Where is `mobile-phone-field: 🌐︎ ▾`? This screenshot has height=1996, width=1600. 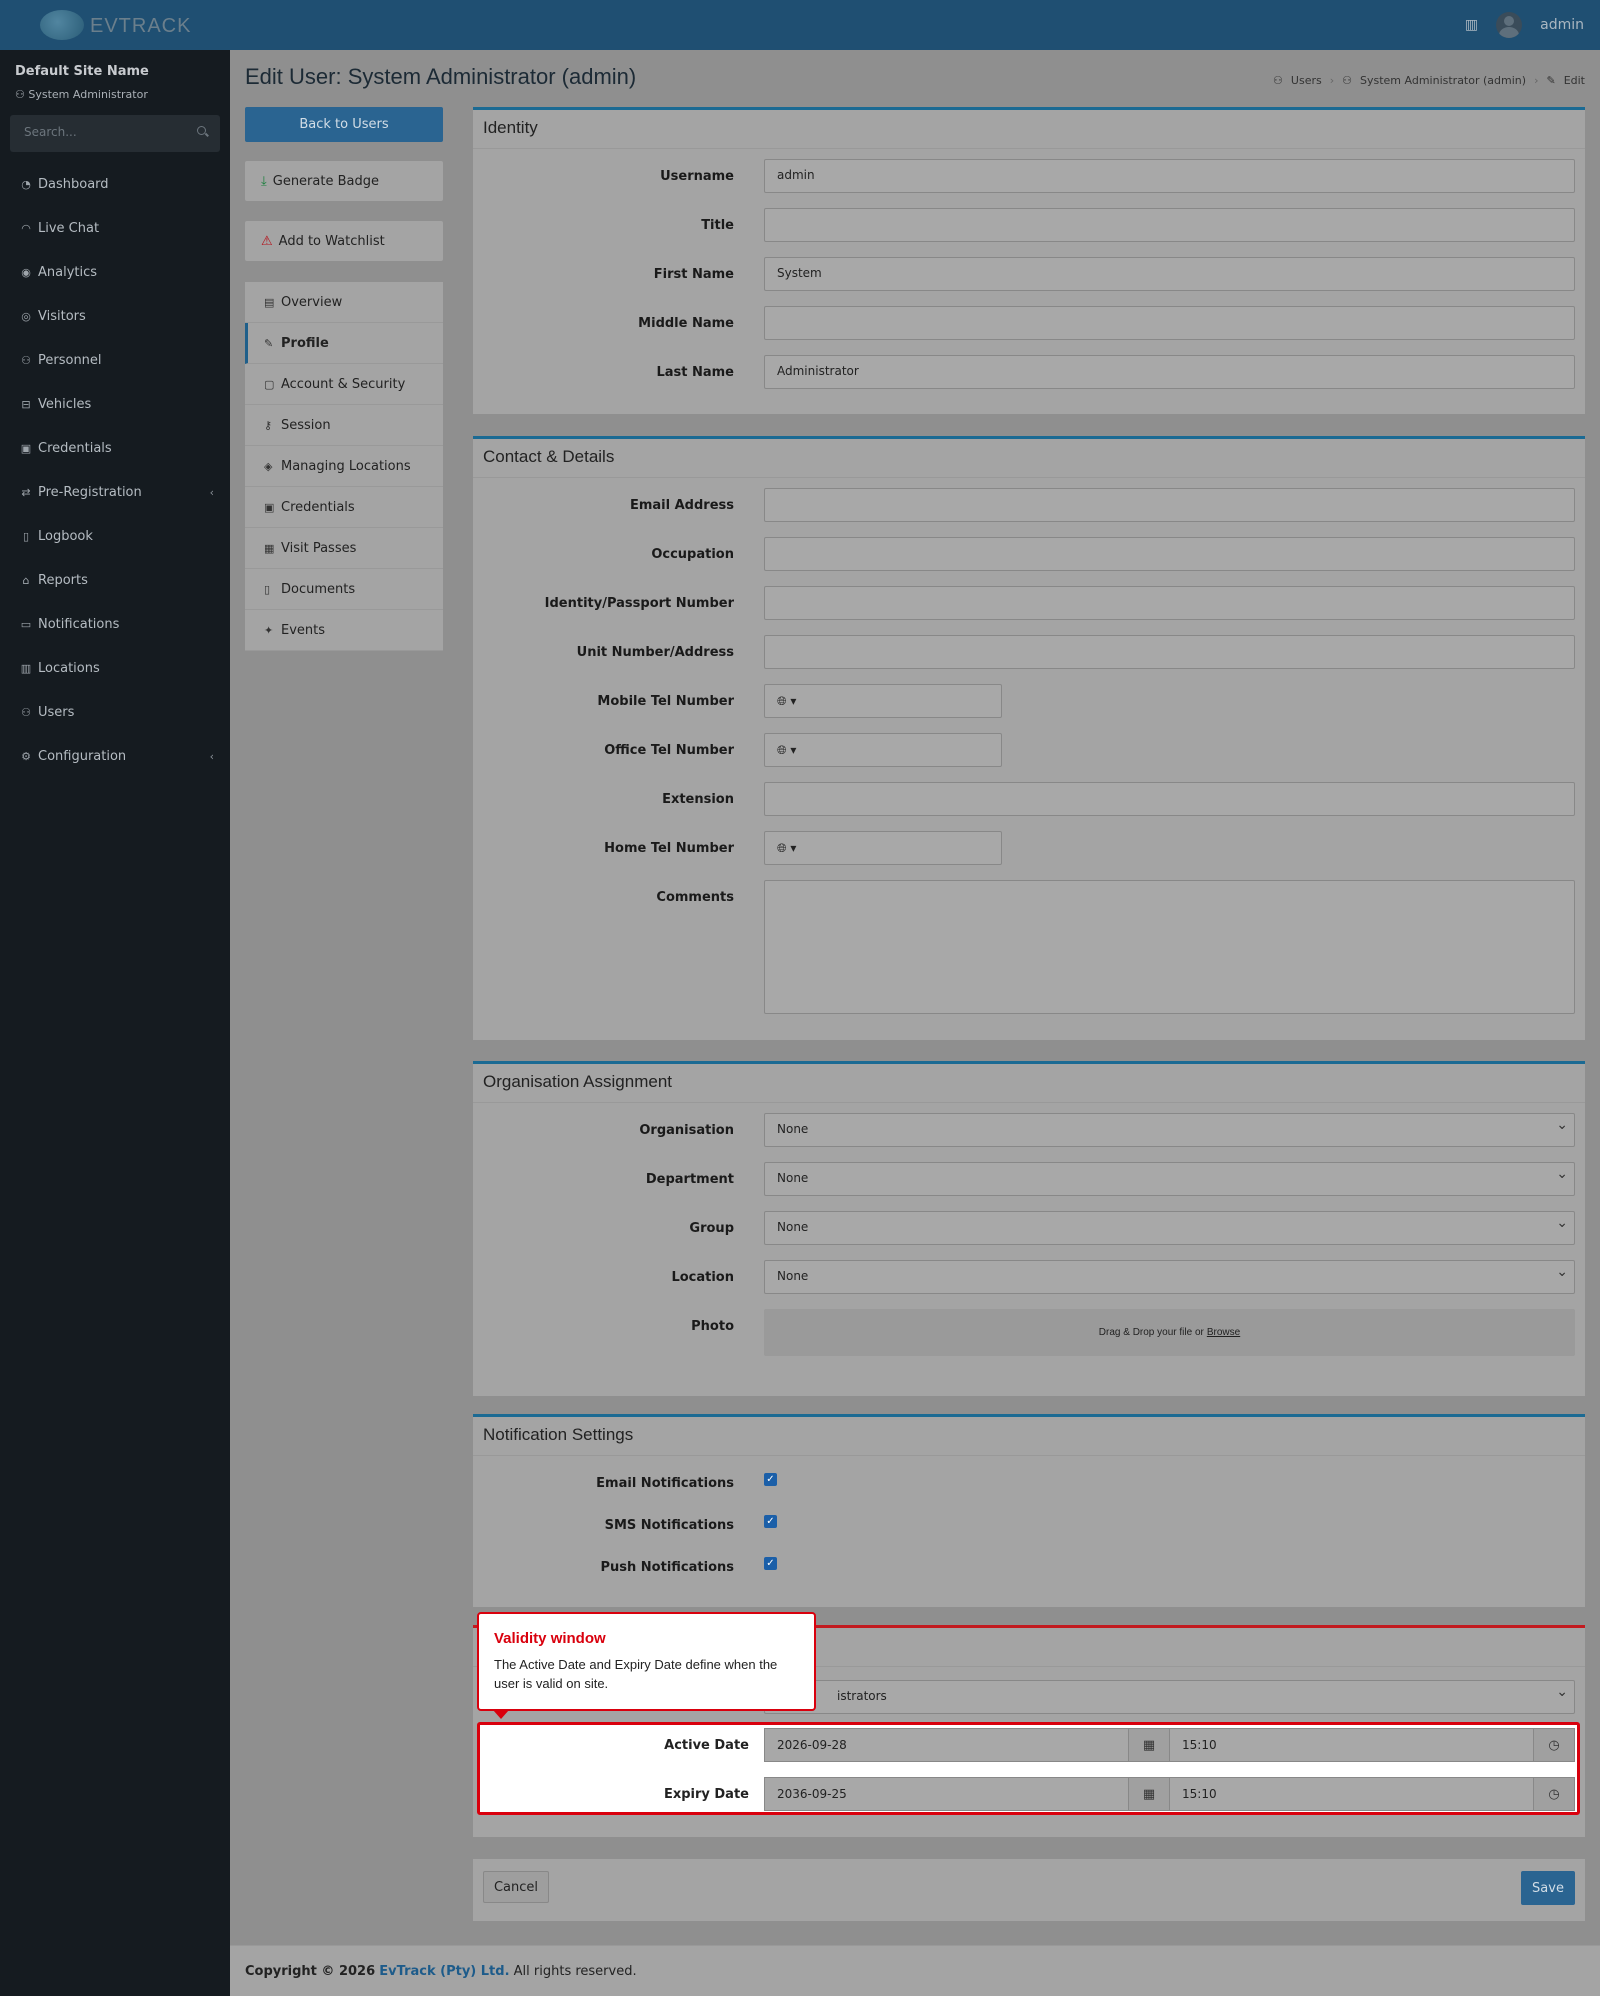
mobile-phone-field: 🌐︎ ▾ is located at coordinates (883, 701).